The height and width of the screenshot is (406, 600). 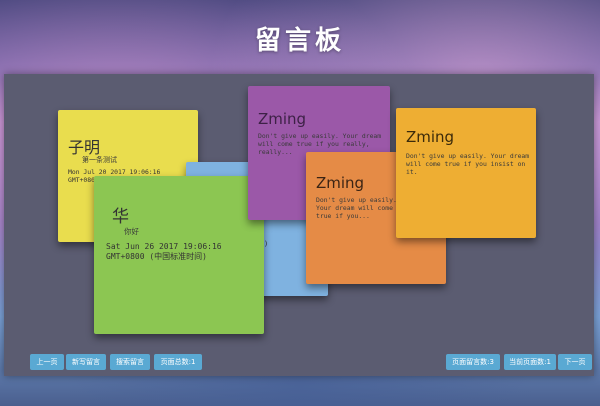 What do you see at coordinates (130, 362) in the screenshot?
I see `search-note-button: 搜索留言` at bounding box center [130, 362].